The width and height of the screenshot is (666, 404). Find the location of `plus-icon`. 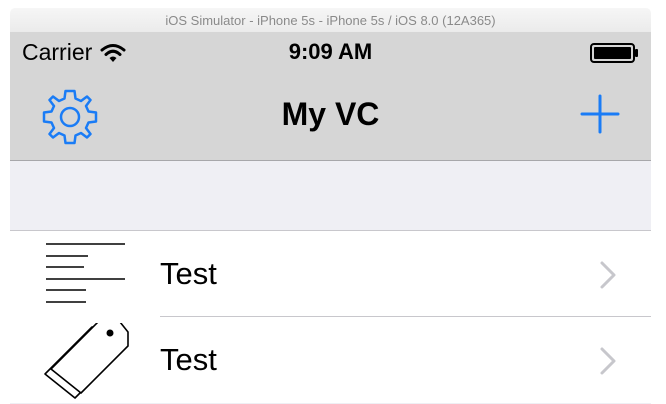

plus-icon is located at coordinates (600, 114).